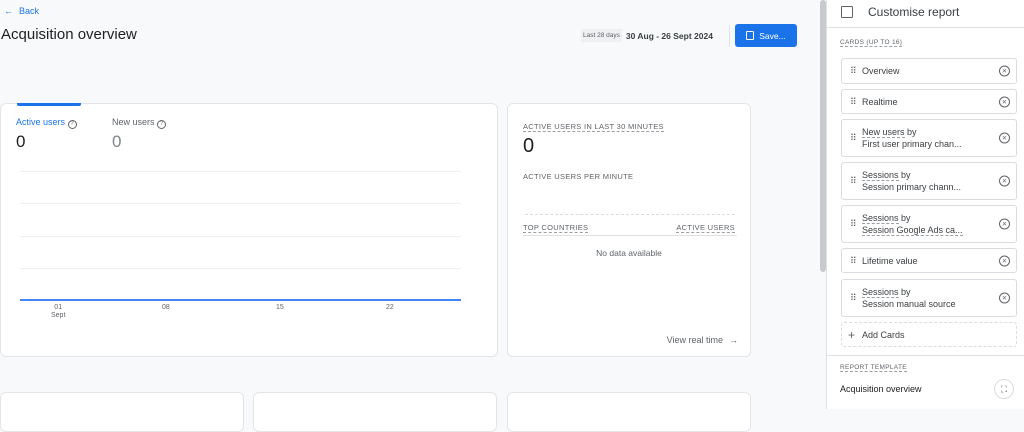 The height and width of the screenshot is (432, 1024). What do you see at coordinates (240, 300) in the screenshot?
I see `series-line-active-users` at bounding box center [240, 300].